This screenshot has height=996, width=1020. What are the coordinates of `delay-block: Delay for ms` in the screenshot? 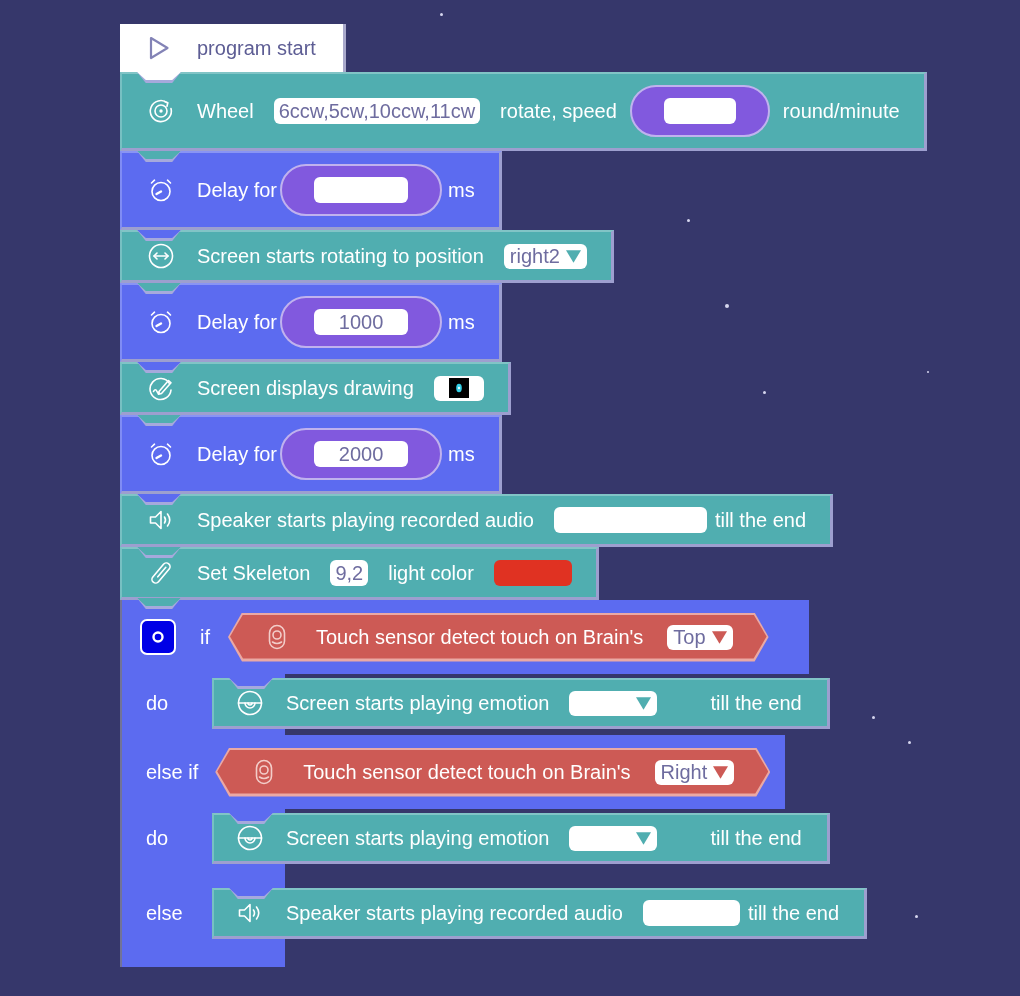 It's located at (311, 190).